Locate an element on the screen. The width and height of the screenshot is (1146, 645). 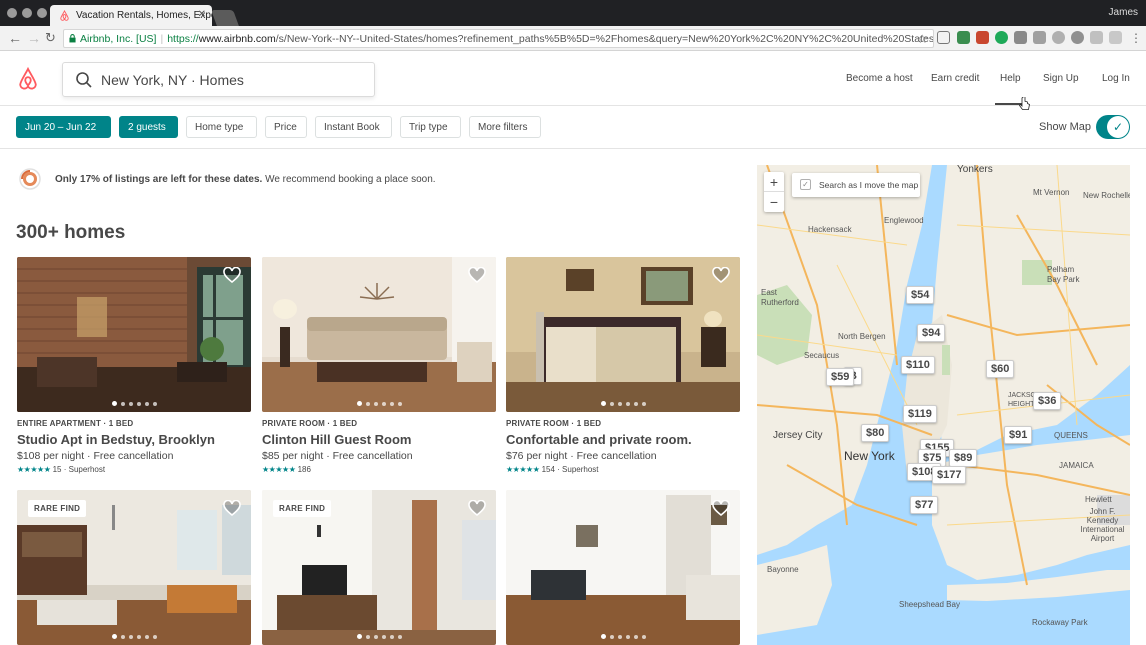
price-pin: $60 is located at coordinates (1000, 369).